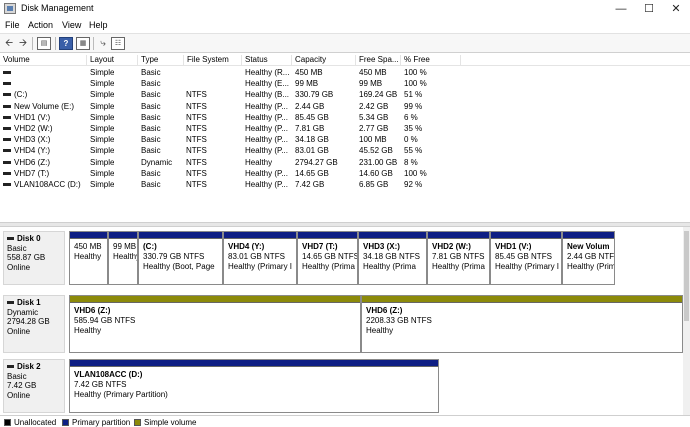  Describe the element at coordinates (83, 43) in the screenshot. I see `properties-icon: ▦` at that location.